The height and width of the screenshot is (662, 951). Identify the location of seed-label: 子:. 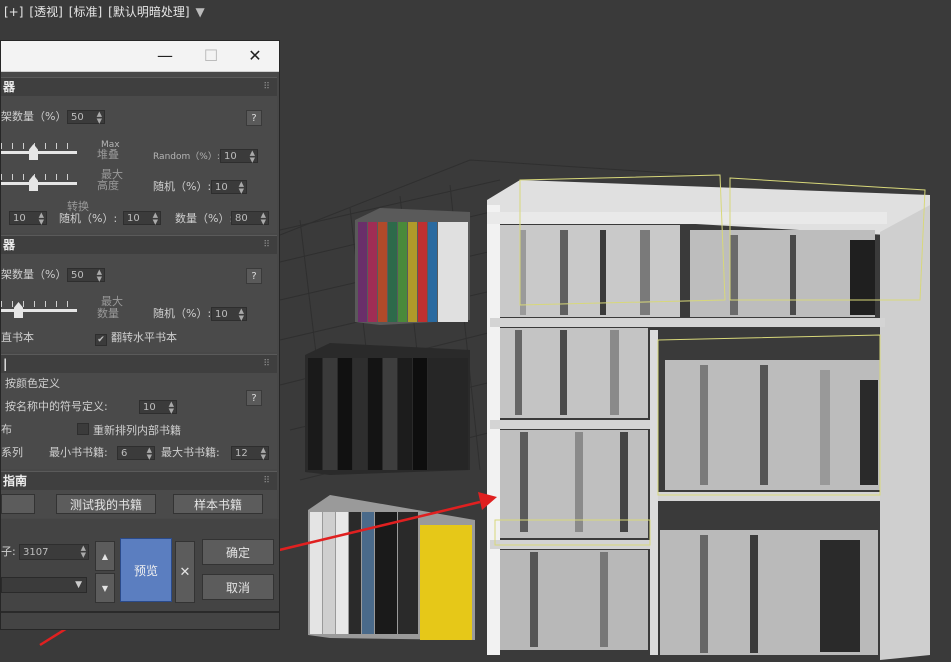
(8, 551).